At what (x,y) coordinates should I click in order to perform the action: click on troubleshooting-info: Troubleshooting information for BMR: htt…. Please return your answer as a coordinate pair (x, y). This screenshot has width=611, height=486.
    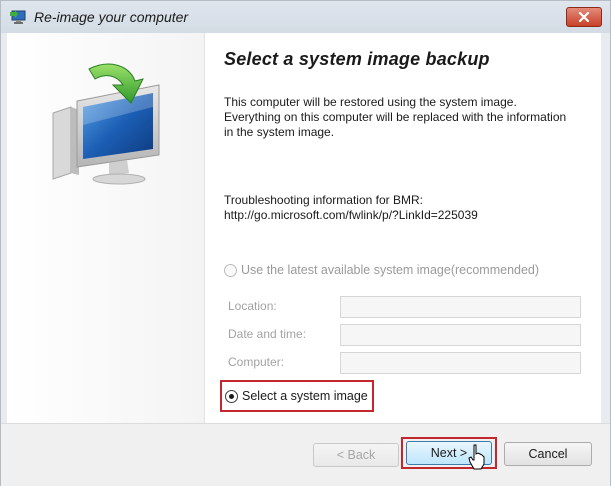
    Looking at the image, I should click on (404, 208).